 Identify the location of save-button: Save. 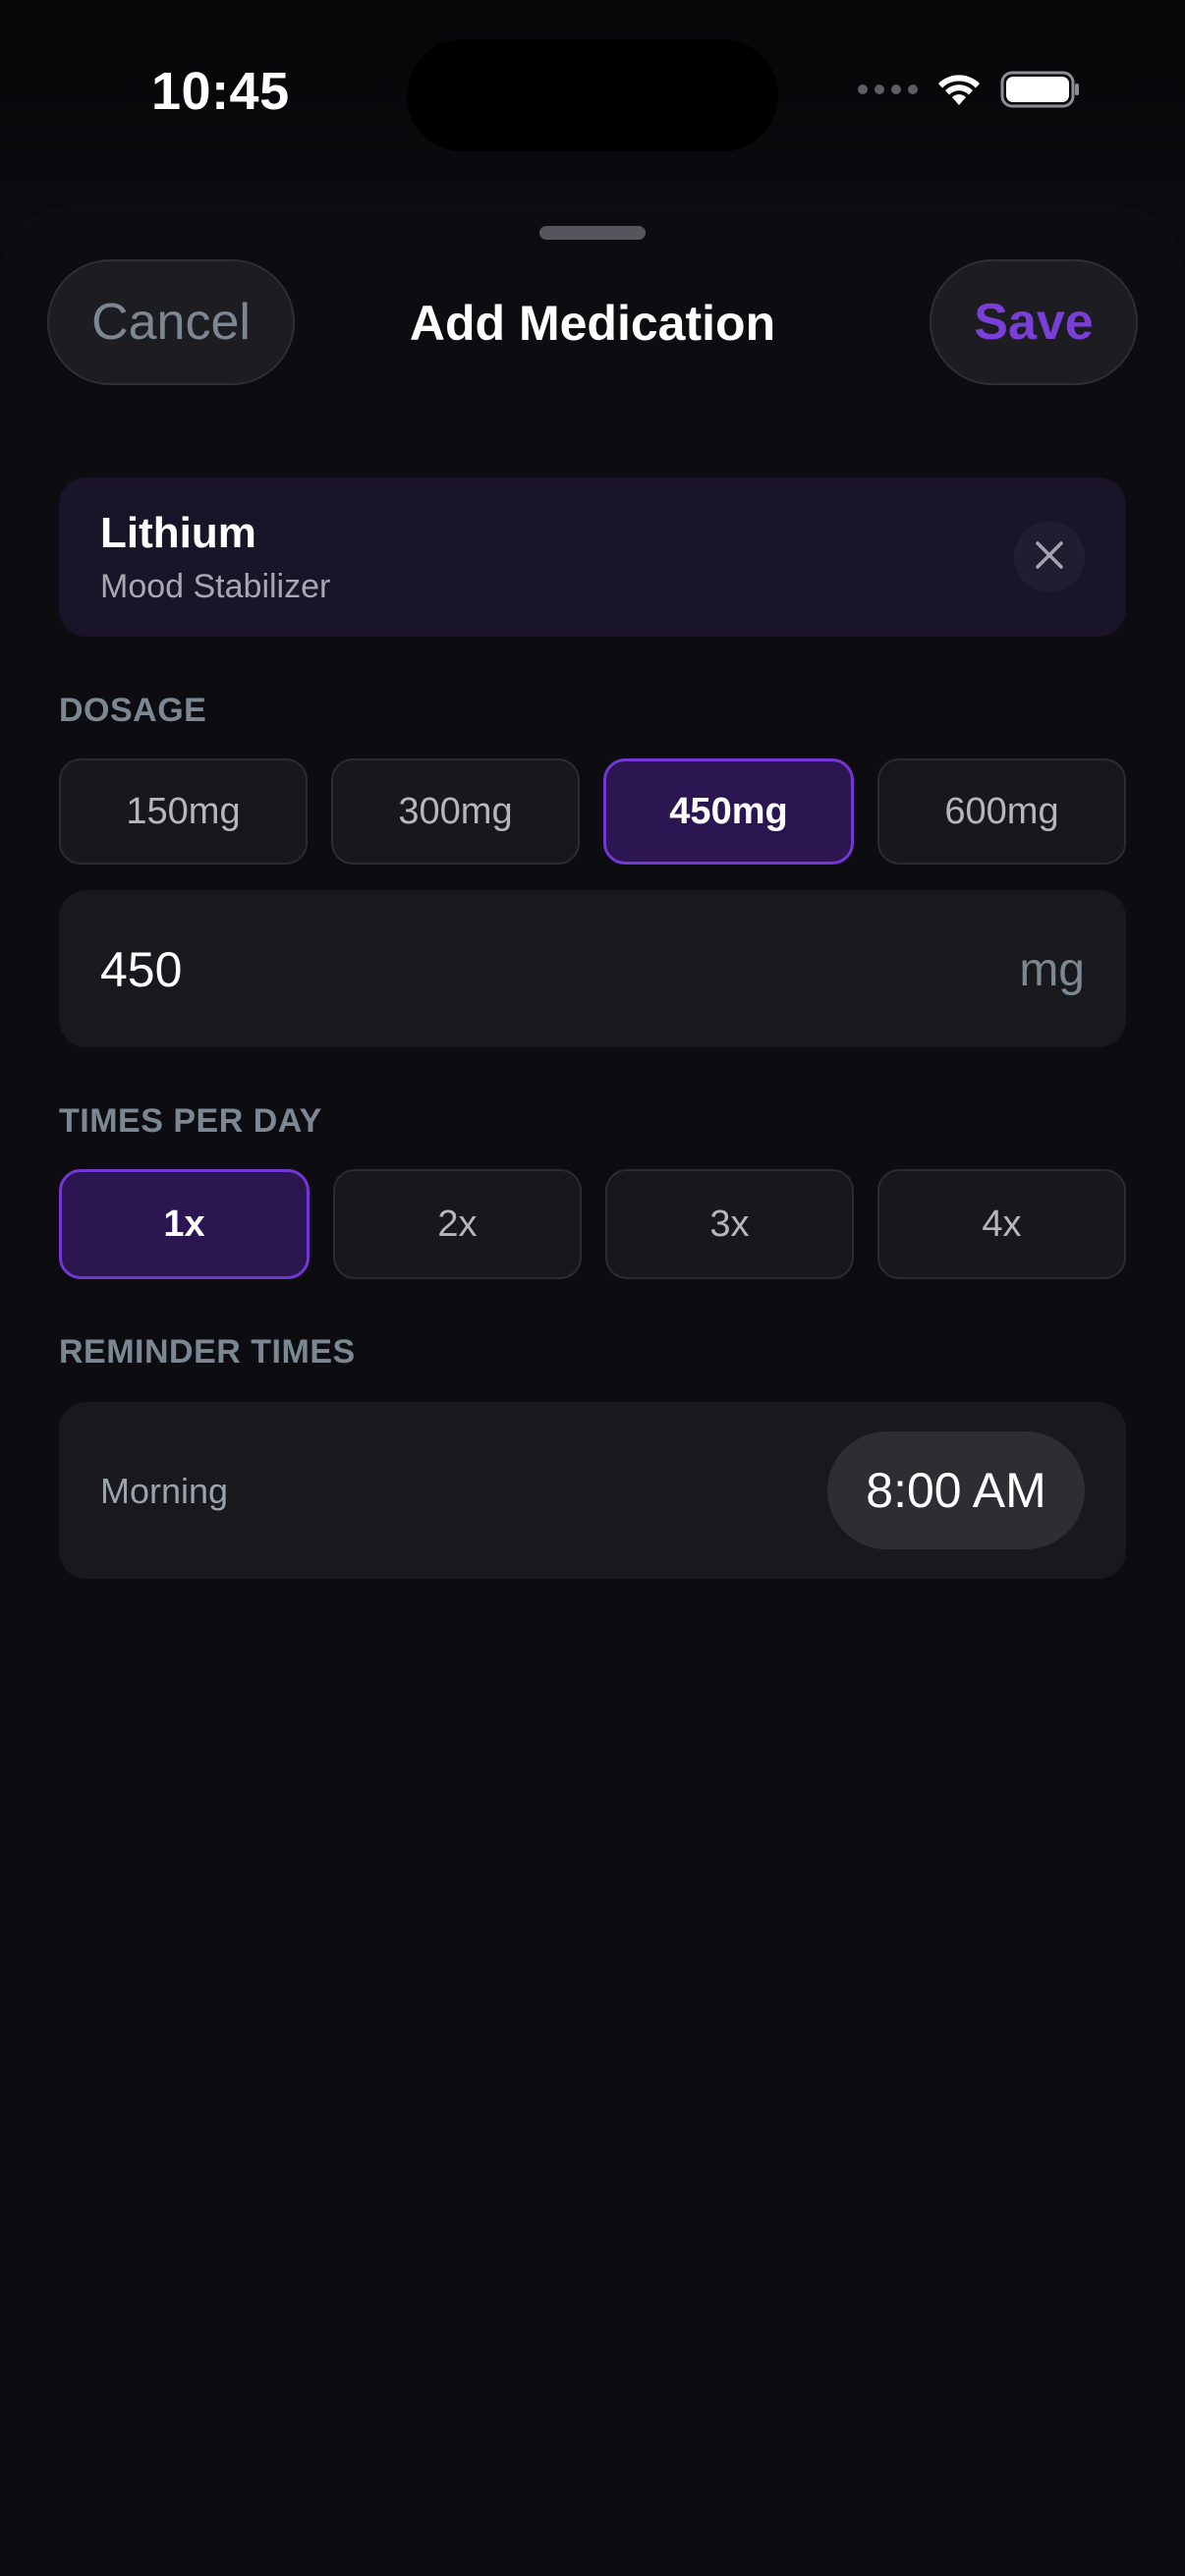
(1034, 322).